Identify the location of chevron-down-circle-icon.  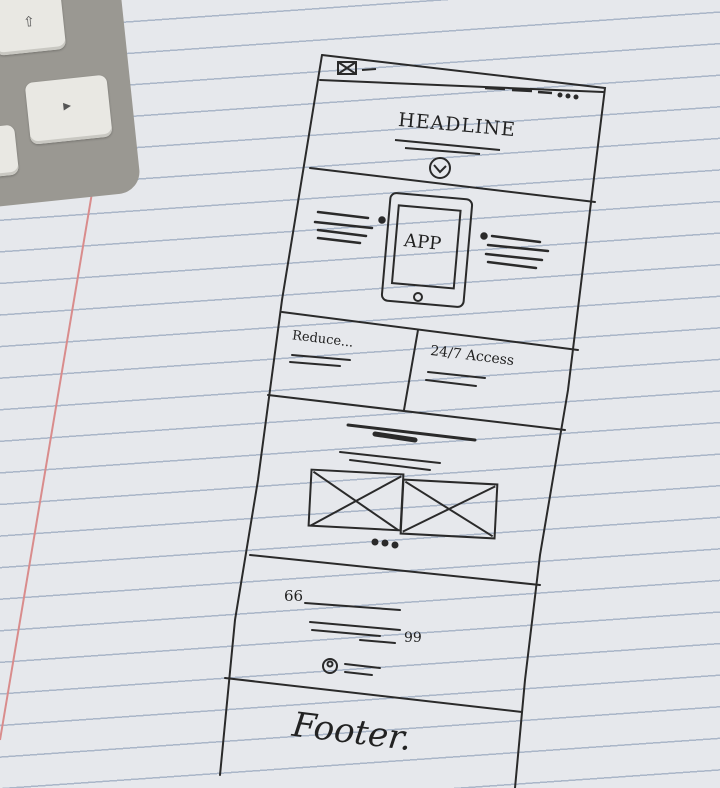
(440, 168).